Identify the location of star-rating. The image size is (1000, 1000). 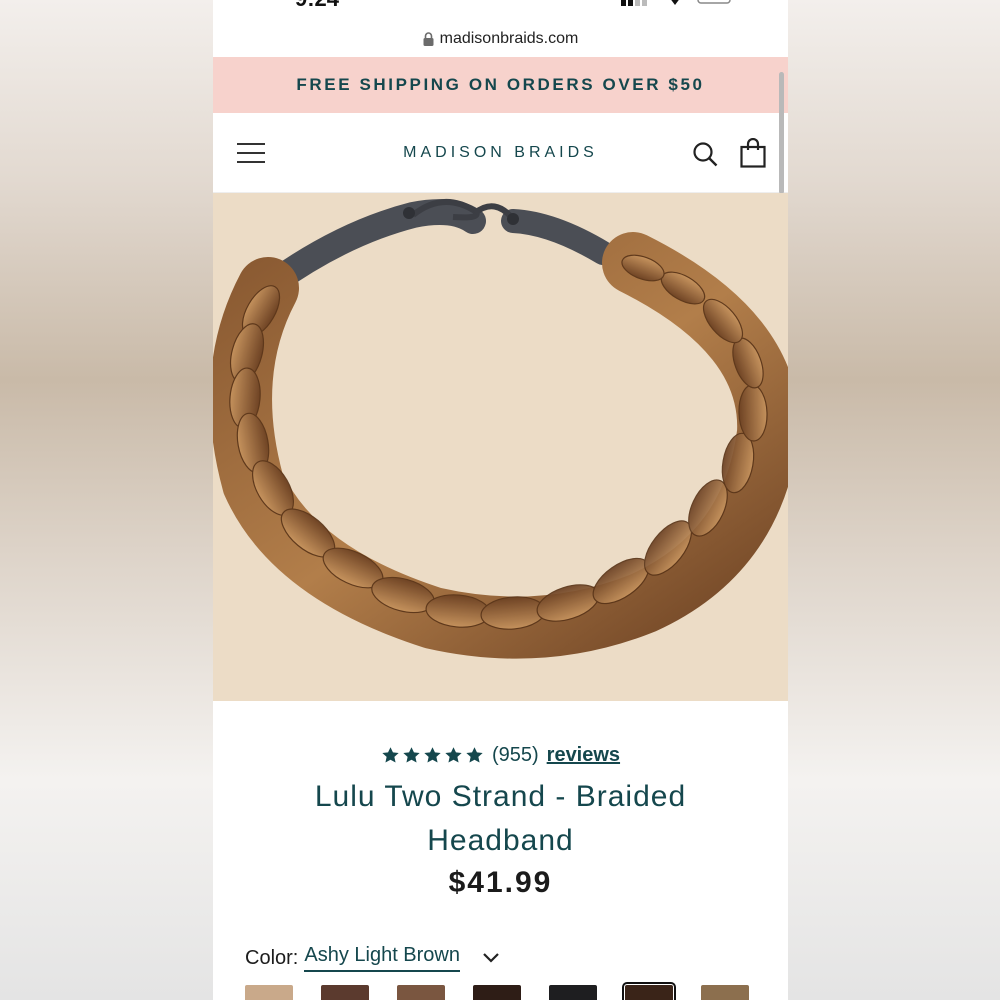
(432, 755).